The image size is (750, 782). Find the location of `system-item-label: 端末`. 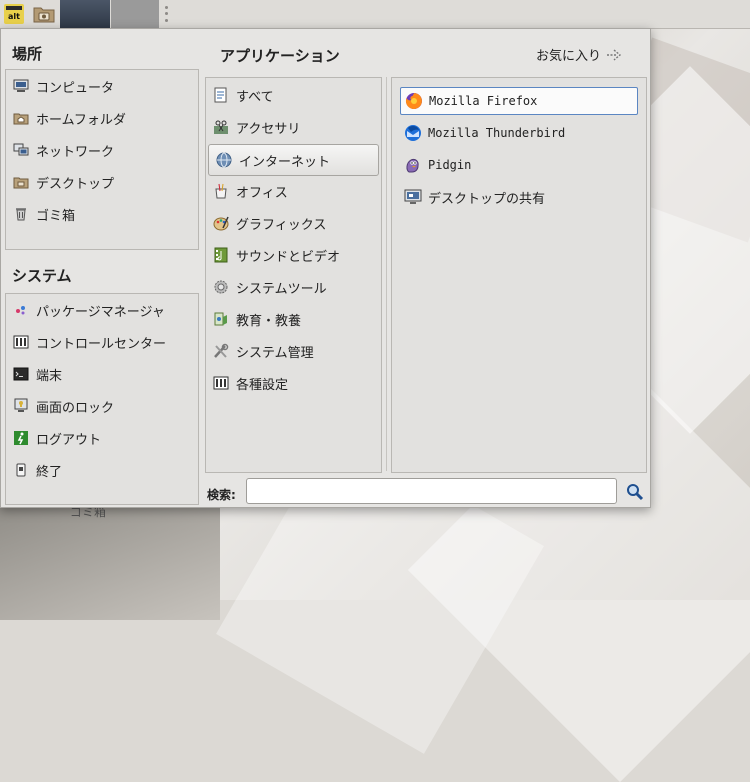

system-item-label: 端末 is located at coordinates (49, 376).